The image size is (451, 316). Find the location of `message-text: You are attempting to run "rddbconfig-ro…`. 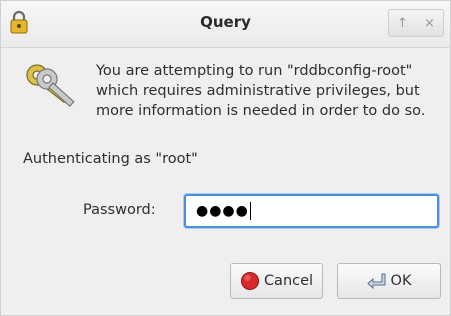

message-text: You are attempting to run "rddbconfig-ro… is located at coordinates (261, 91).